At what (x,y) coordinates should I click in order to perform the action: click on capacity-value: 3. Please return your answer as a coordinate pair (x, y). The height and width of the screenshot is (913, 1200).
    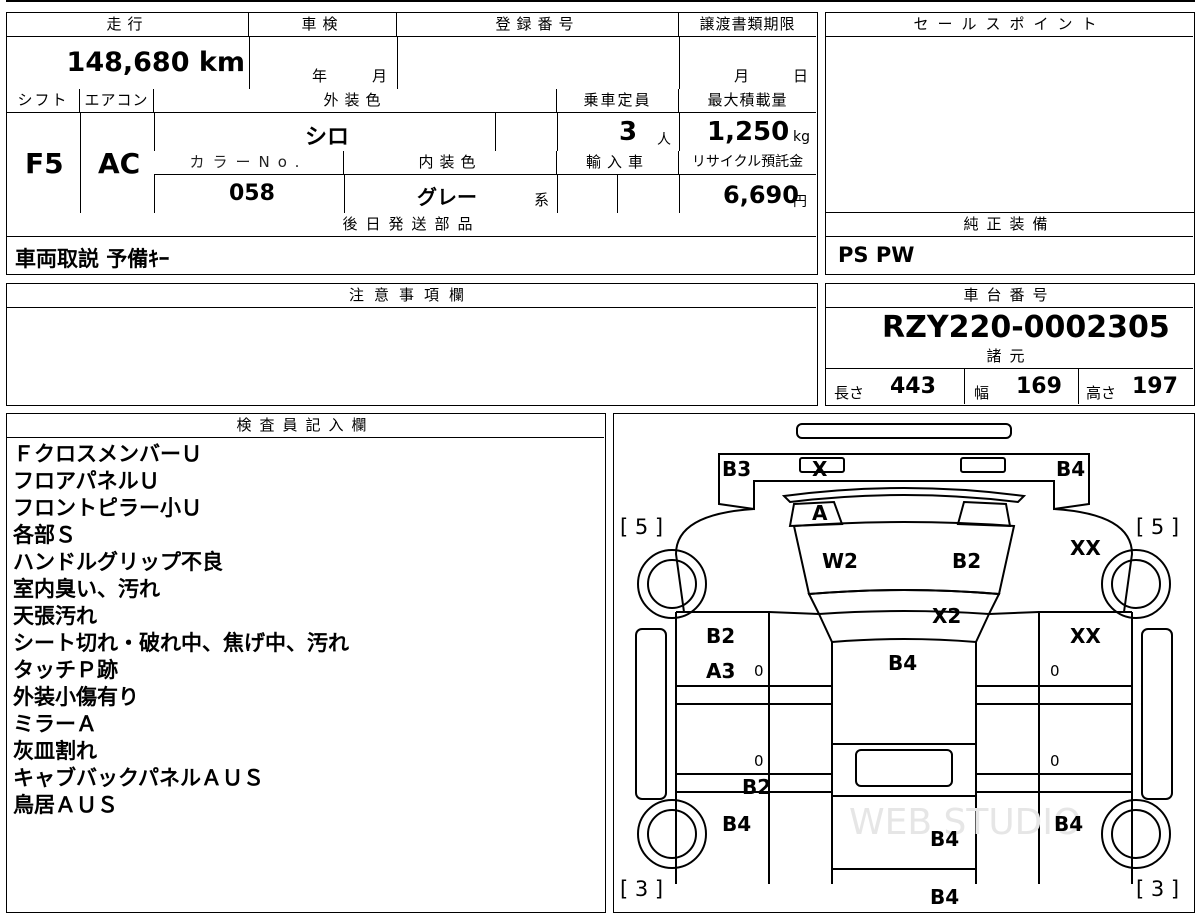
    Looking at the image, I should click on (628, 132).